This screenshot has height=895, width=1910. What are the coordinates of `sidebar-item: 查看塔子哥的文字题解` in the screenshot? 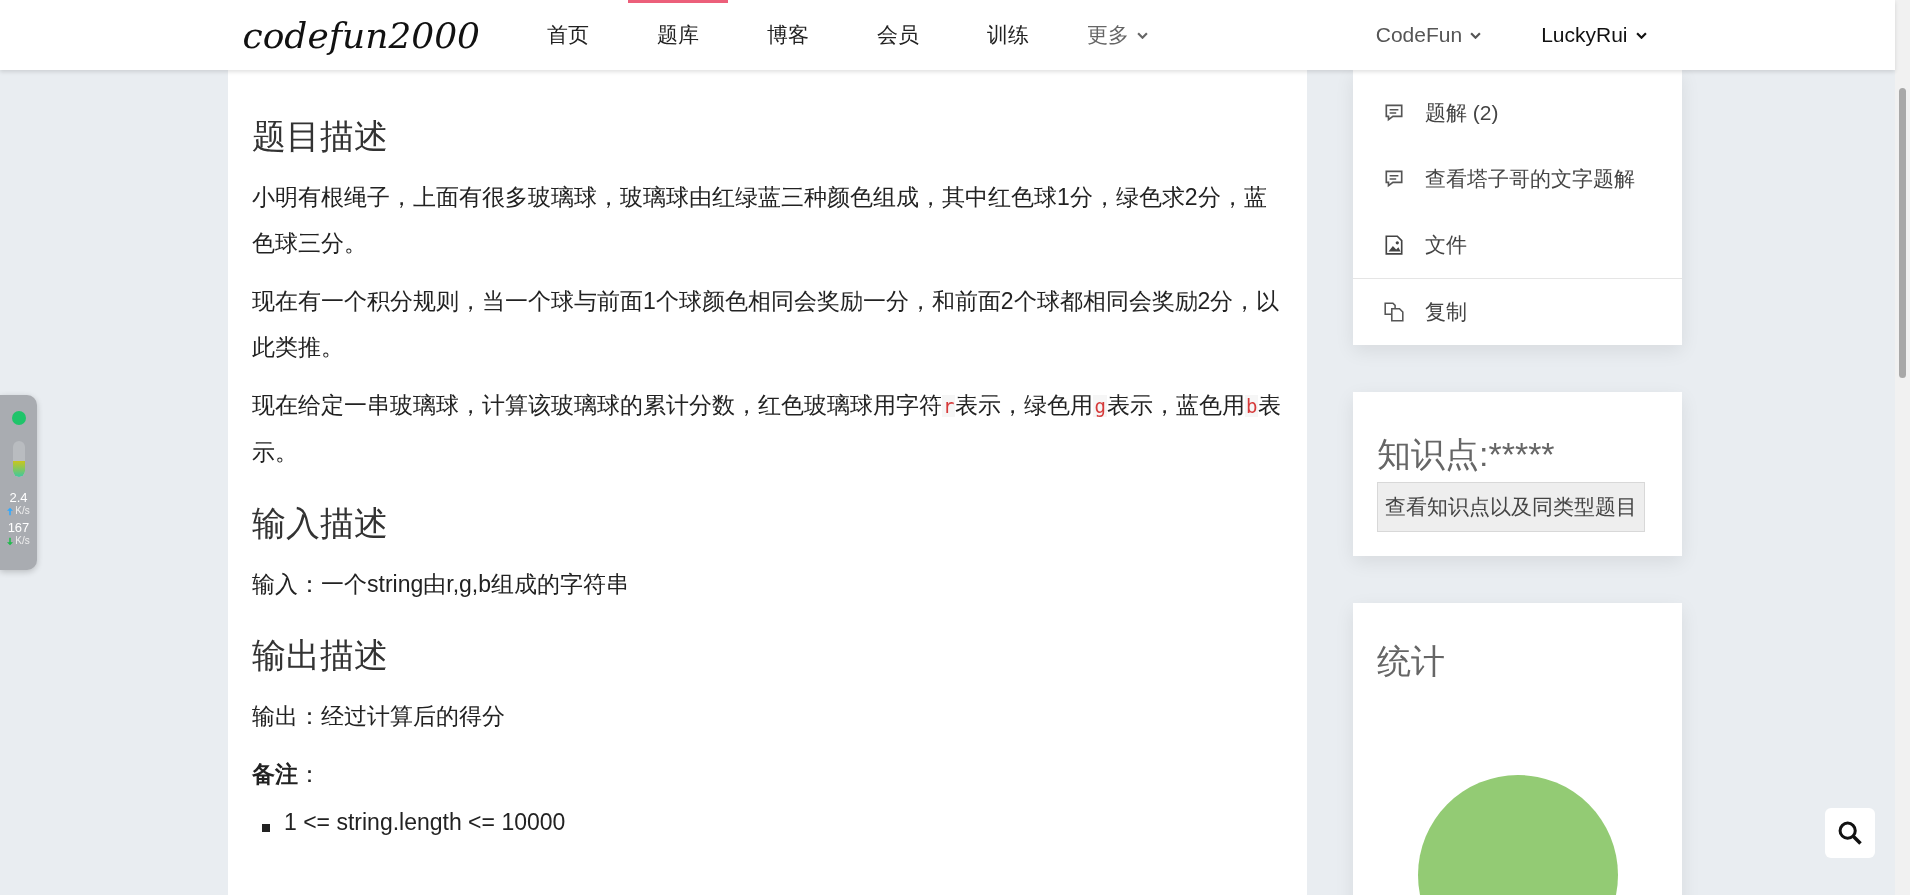 It's located at (1517, 179).